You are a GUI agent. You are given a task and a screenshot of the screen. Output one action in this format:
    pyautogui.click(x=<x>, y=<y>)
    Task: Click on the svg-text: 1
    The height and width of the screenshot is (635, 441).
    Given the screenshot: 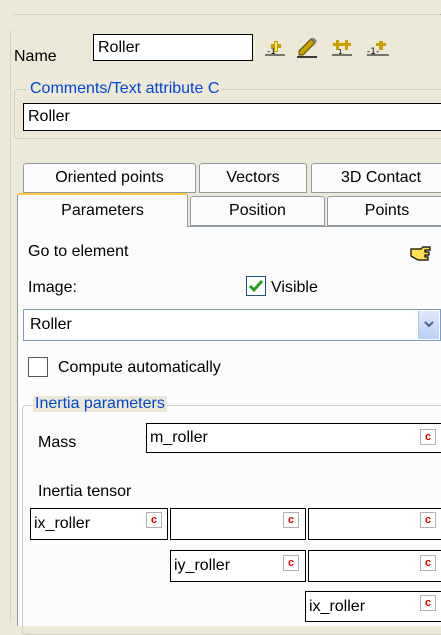 What is the action you would take?
    pyautogui.click(x=340, y=52)
    